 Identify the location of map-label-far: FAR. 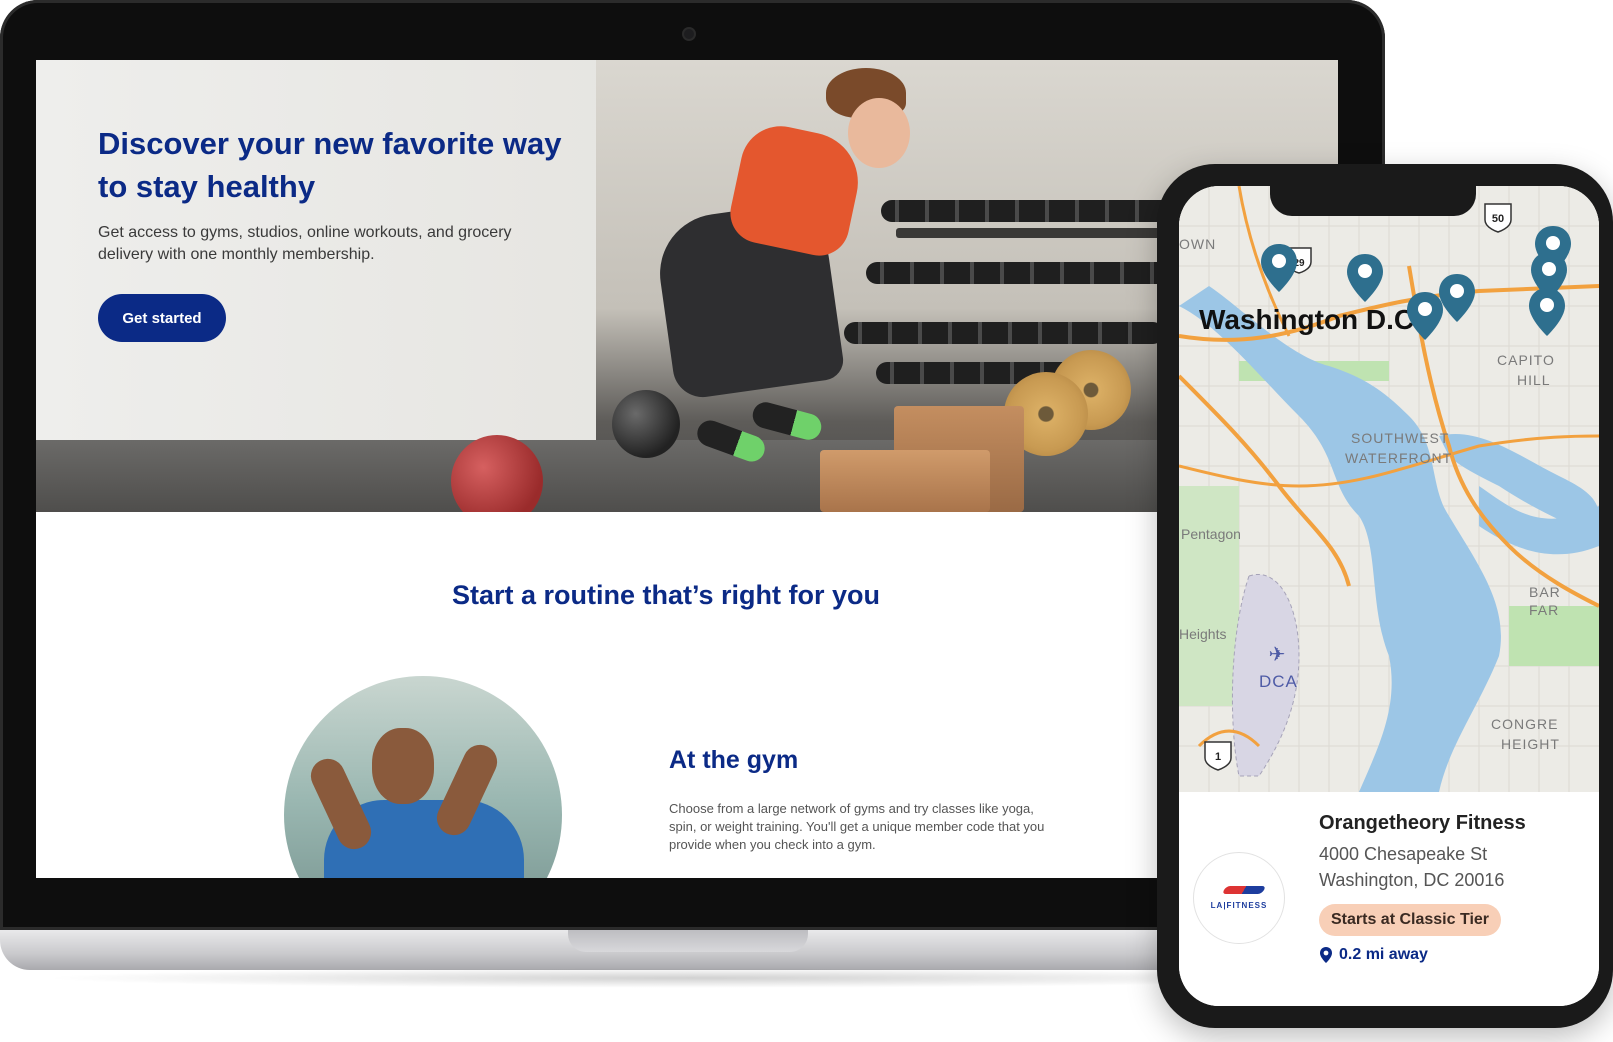
(1544, 610).